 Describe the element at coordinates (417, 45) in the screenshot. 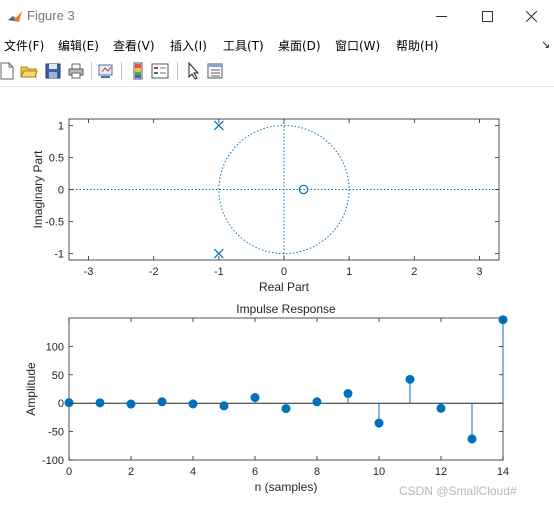

I see `menu-help: 帮助(H)` at that location.